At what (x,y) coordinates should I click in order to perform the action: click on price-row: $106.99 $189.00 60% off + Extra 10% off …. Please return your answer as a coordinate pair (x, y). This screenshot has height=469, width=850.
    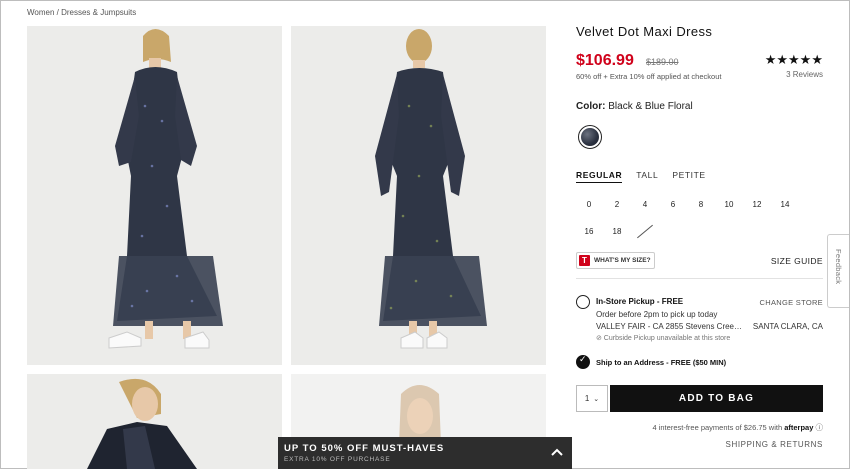
    Looking at the image, I should click on (699, 69).